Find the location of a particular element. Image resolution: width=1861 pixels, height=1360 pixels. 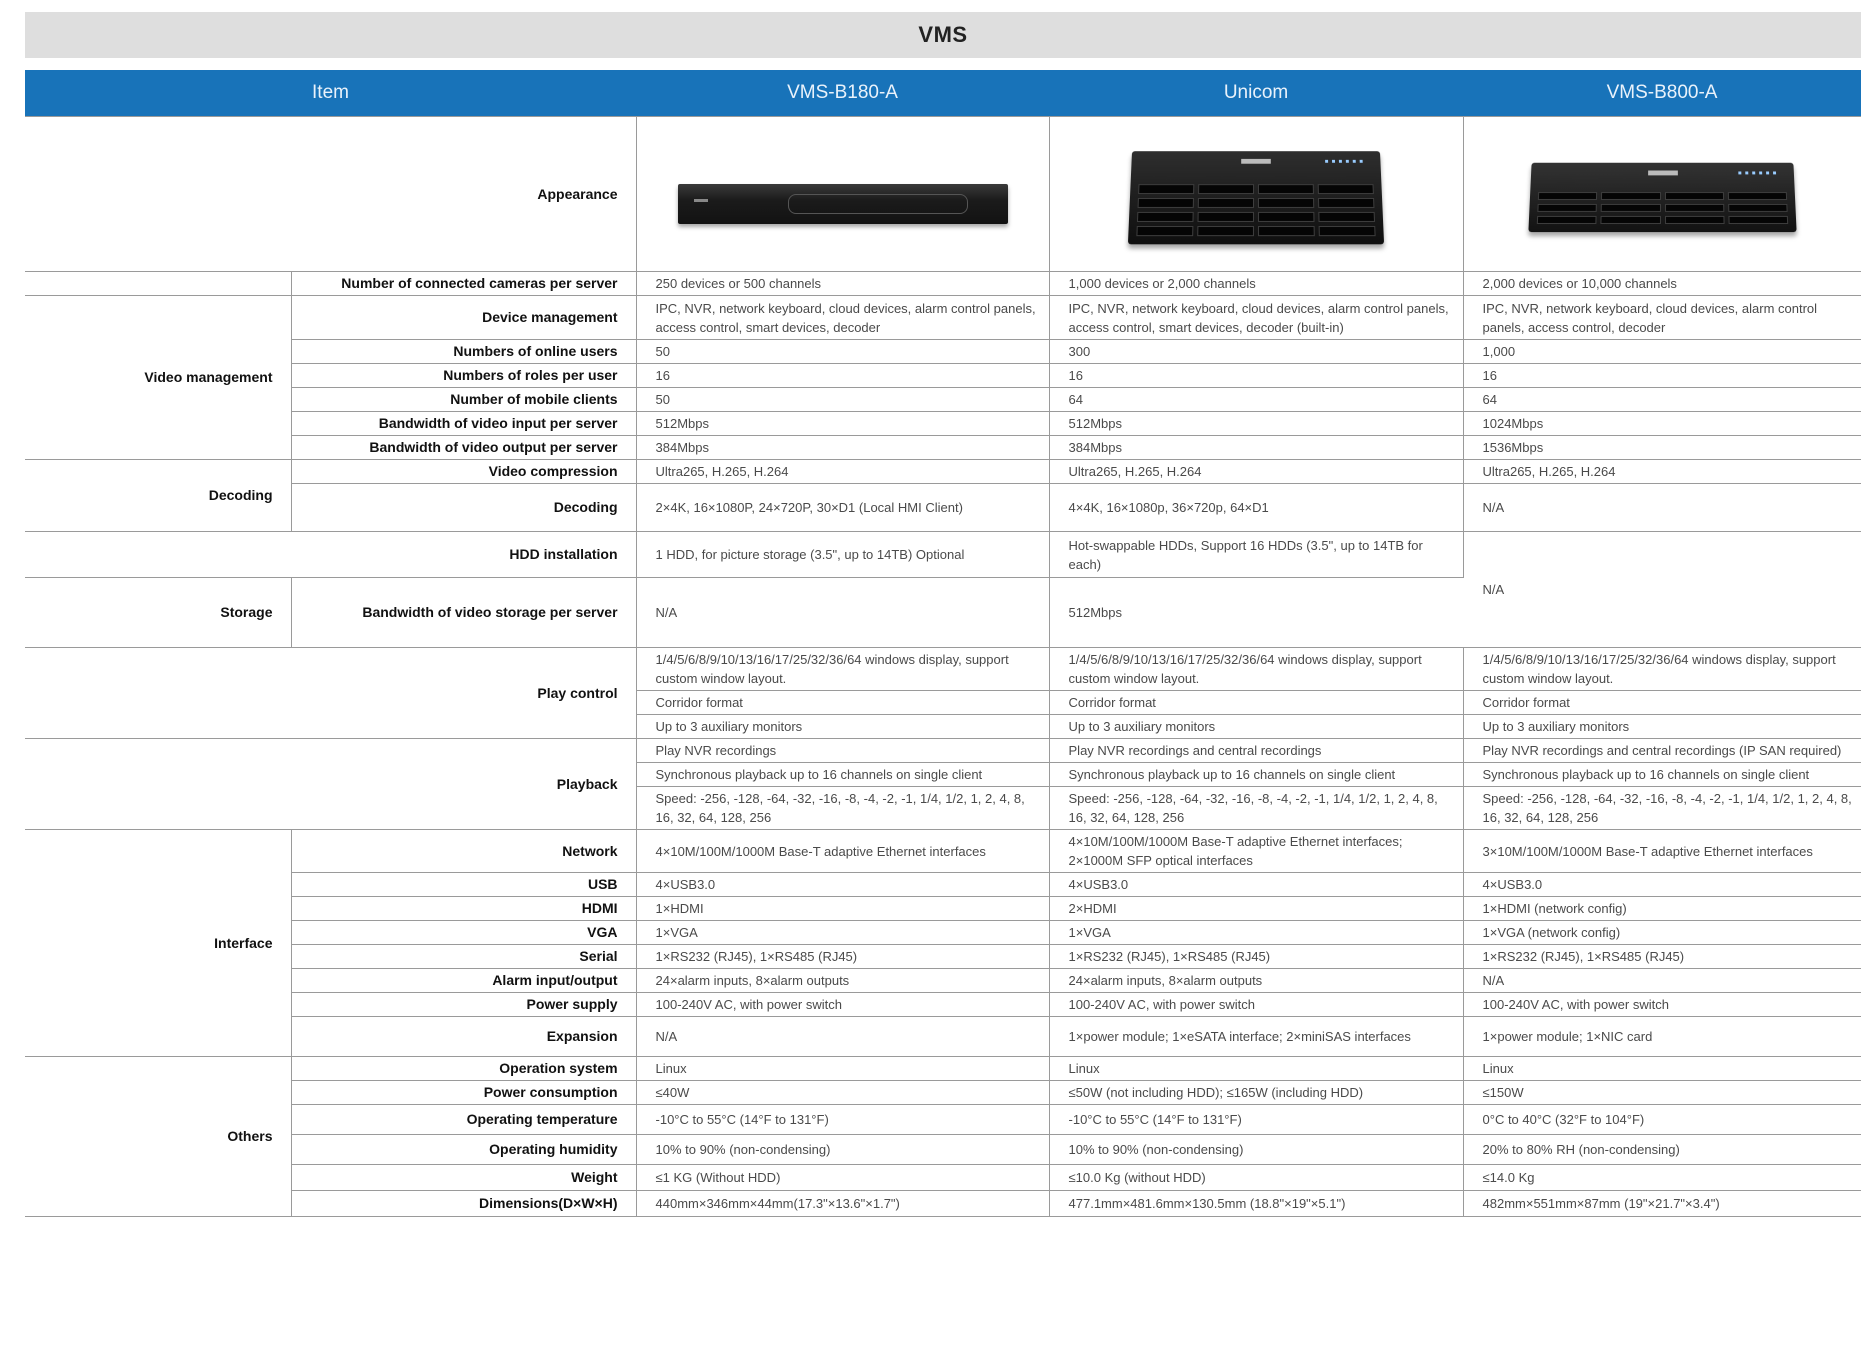

category-cell-empty is located at coordinates (158, 283).